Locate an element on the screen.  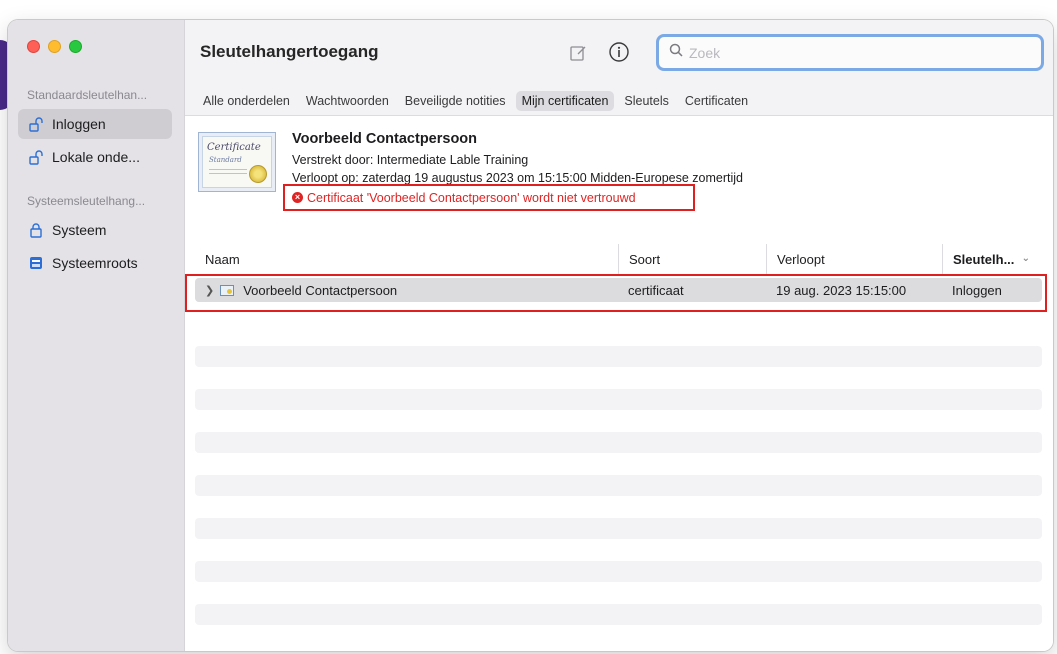
disclosure-chevron-icon: ❯ is located at coordinates (209, 290).